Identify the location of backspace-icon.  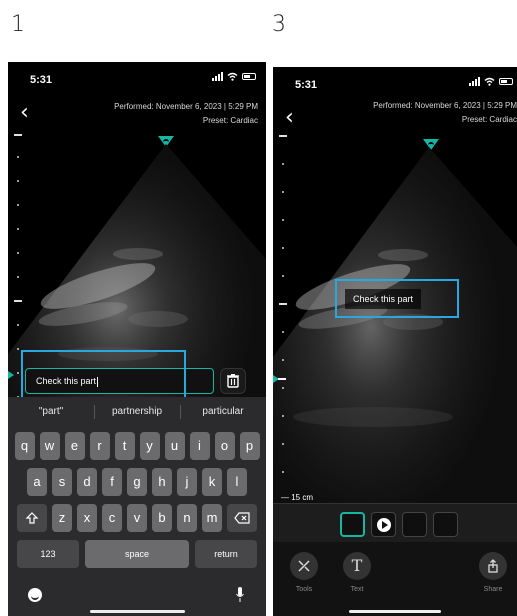
(242, 518).